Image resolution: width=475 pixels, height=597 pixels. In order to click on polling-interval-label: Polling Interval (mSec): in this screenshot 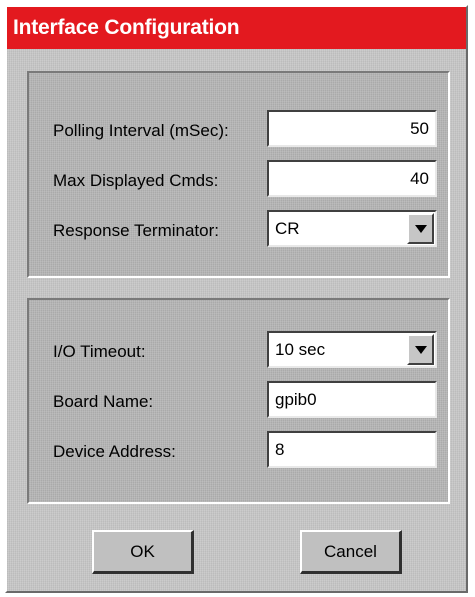, I will do `click(141, 130)`.